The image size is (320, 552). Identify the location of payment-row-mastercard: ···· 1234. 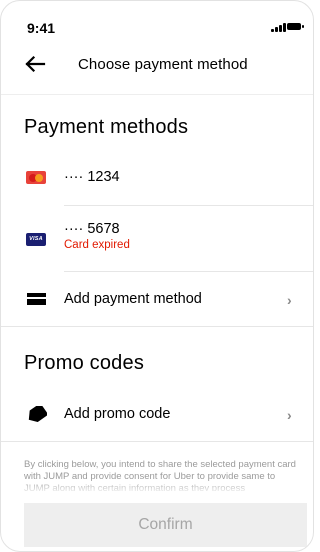
(157, 183).